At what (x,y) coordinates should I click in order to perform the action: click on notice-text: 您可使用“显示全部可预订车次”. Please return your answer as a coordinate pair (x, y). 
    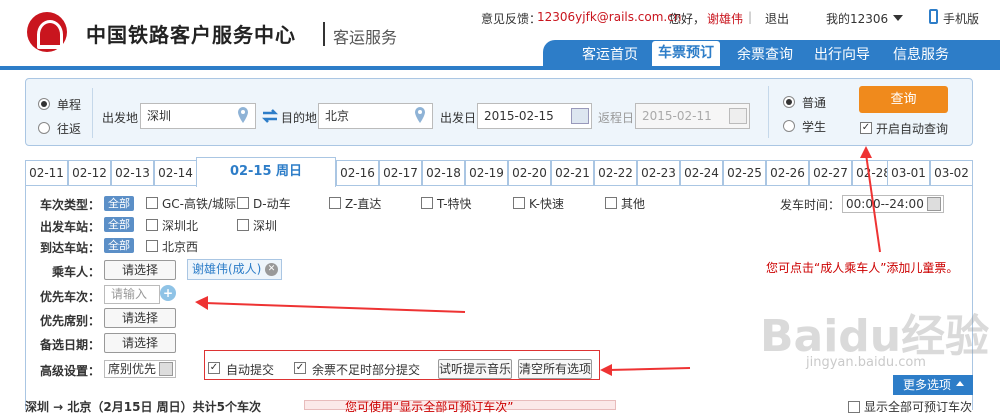
    Looking at the image, I should click on (429, 407).